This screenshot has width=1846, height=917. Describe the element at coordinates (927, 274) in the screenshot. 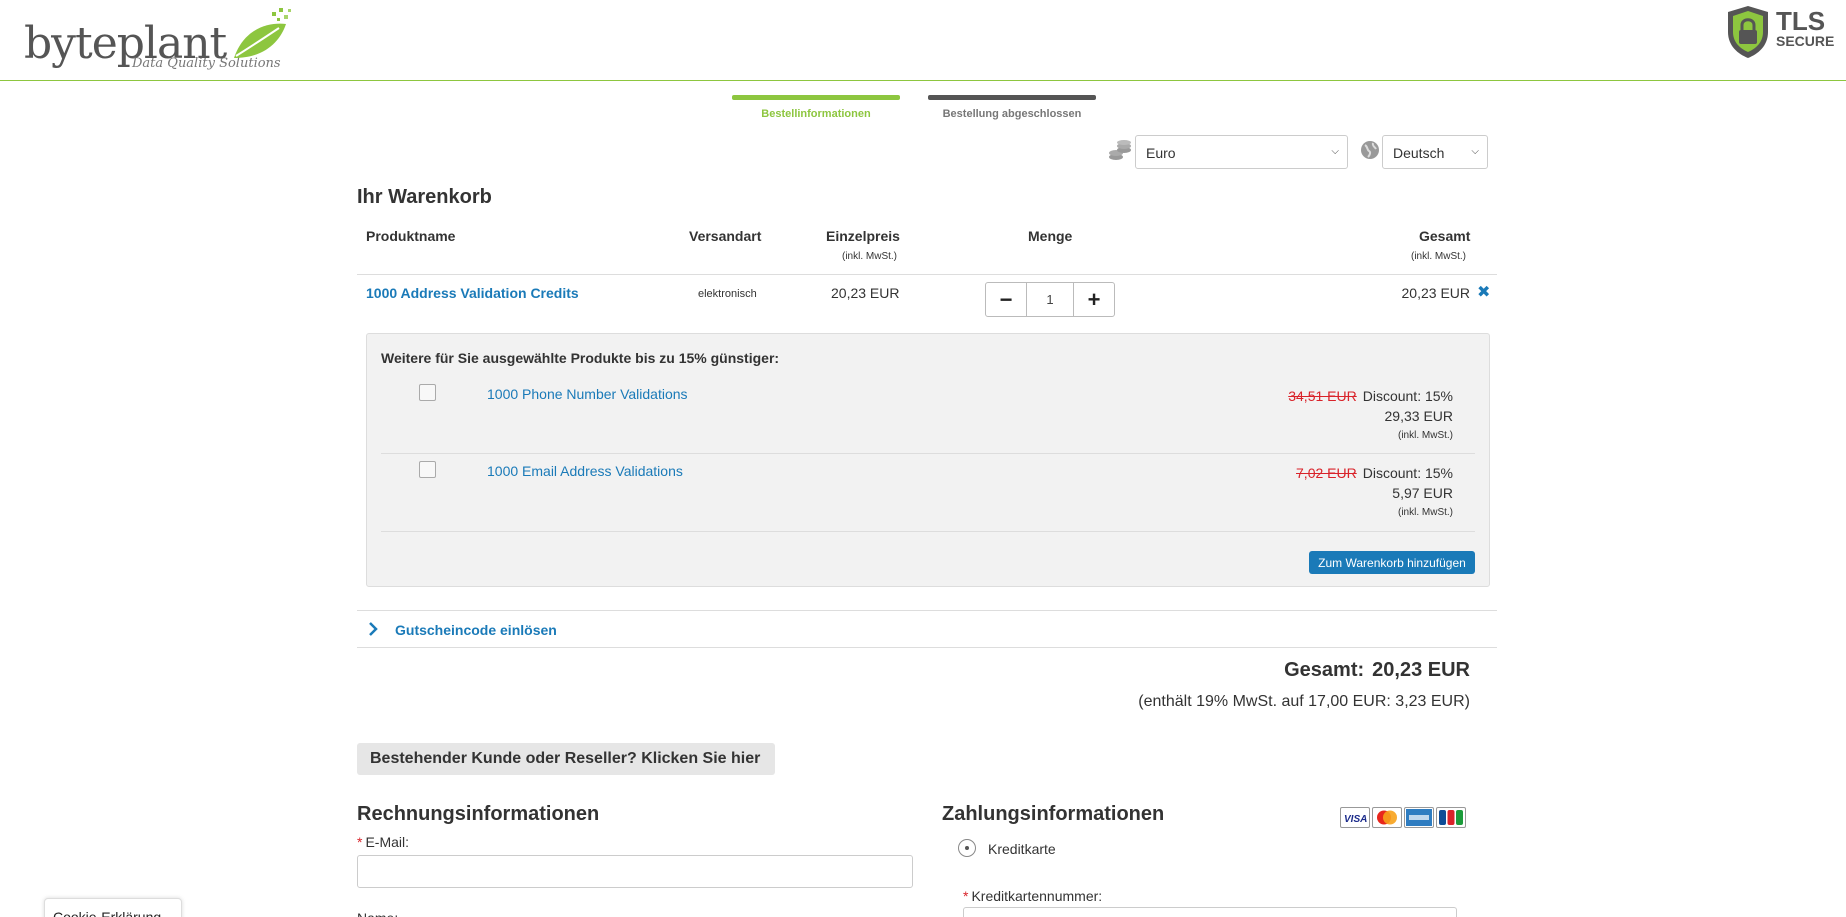

I see `header-divider` at that location.